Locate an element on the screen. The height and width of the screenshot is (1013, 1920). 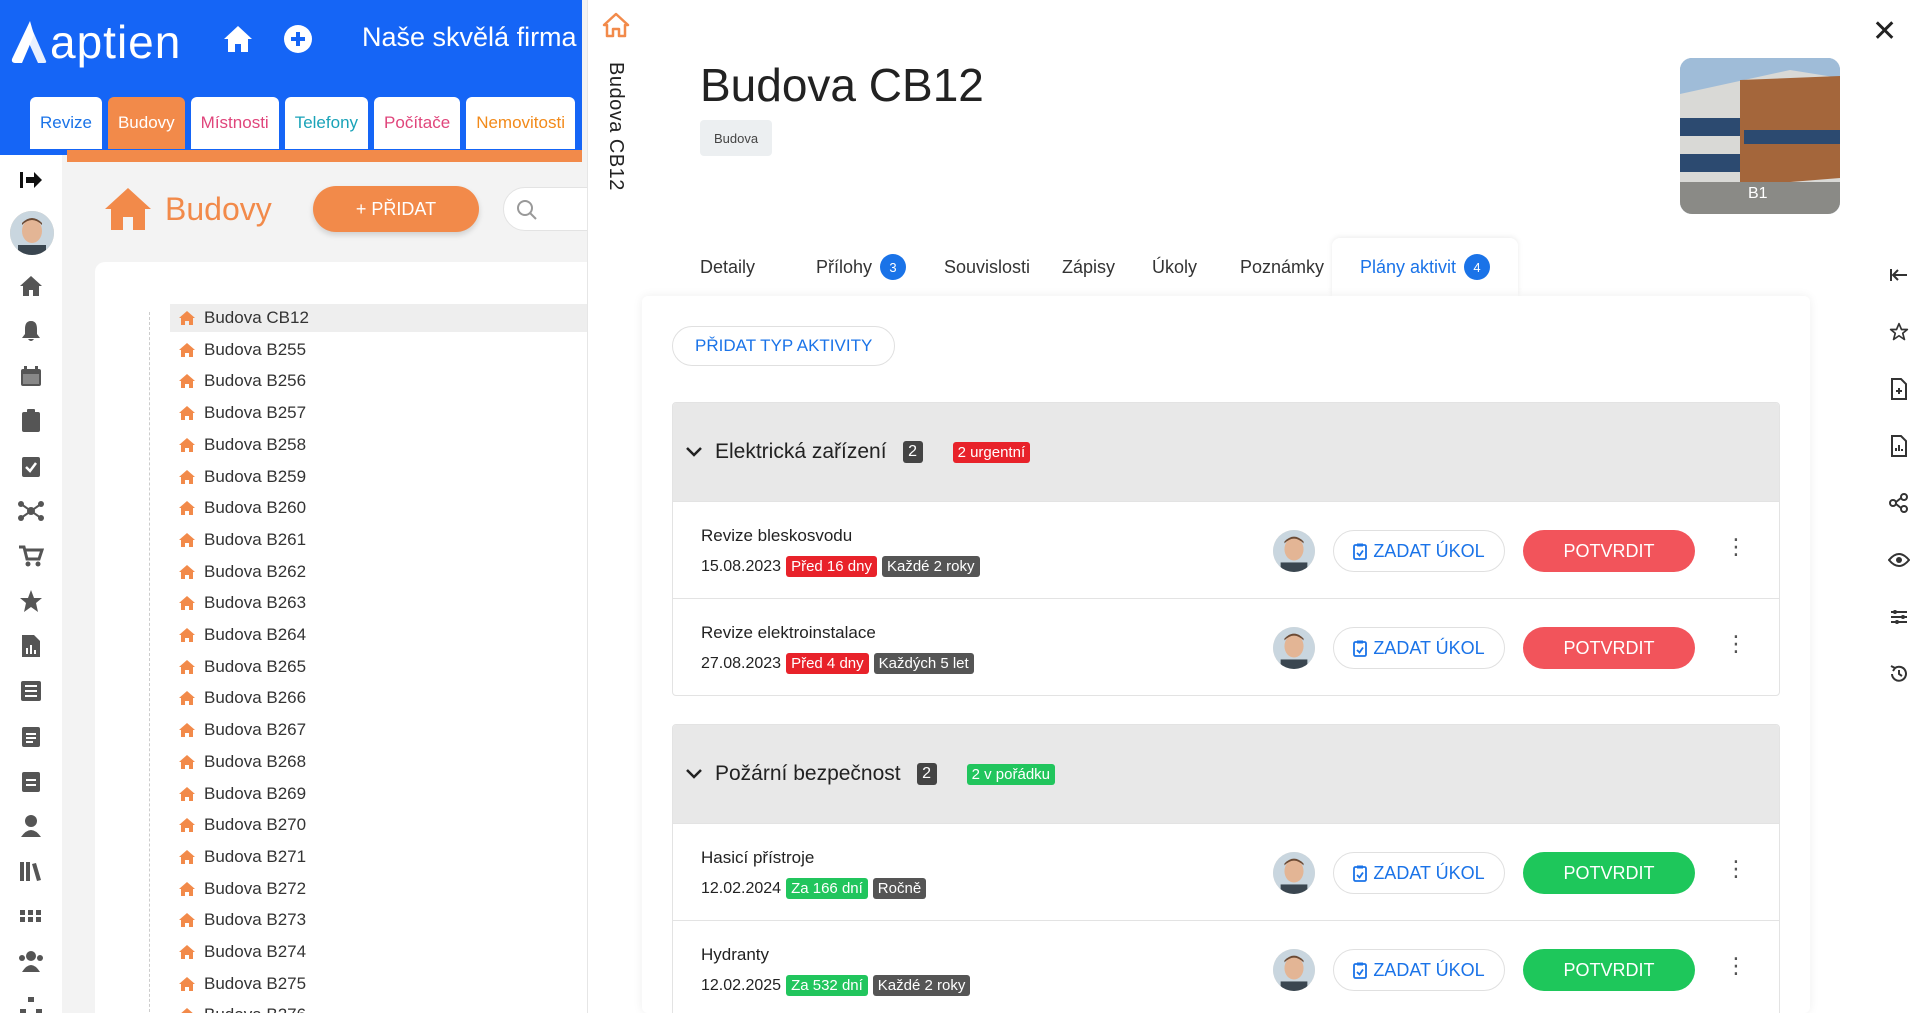
building-photo: B1 is located at coordinates (1760, 136).